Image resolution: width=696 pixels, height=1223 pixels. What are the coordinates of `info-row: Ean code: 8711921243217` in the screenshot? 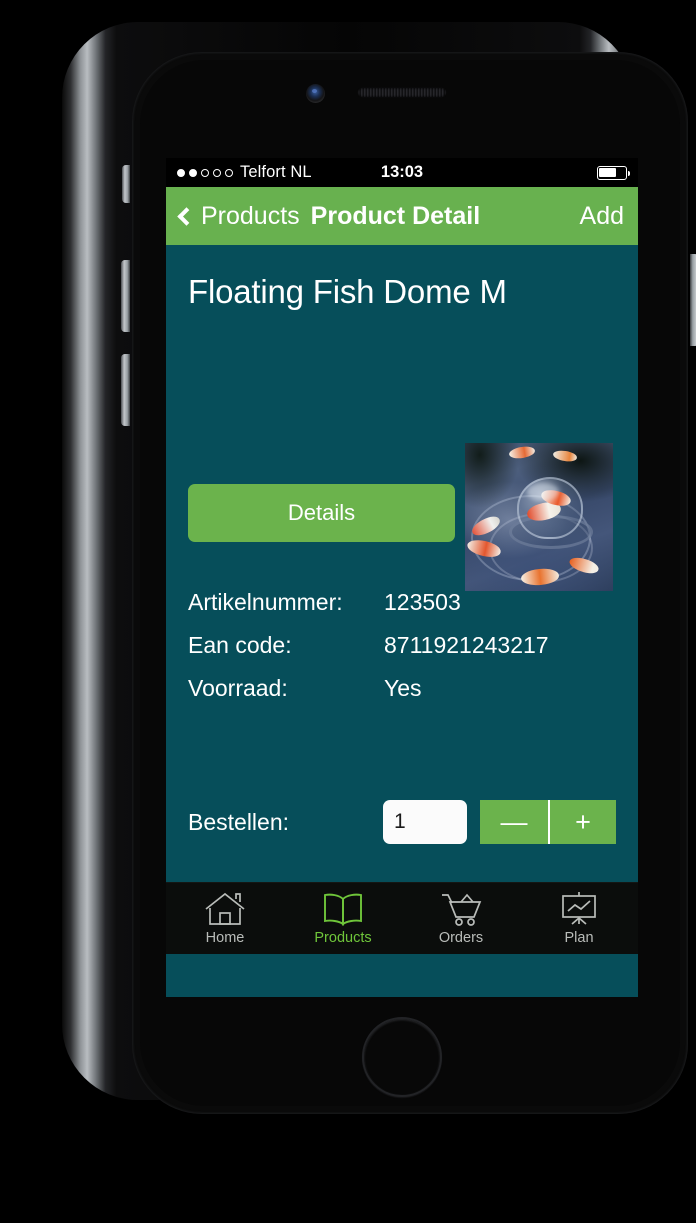 It's located at (403, 645).